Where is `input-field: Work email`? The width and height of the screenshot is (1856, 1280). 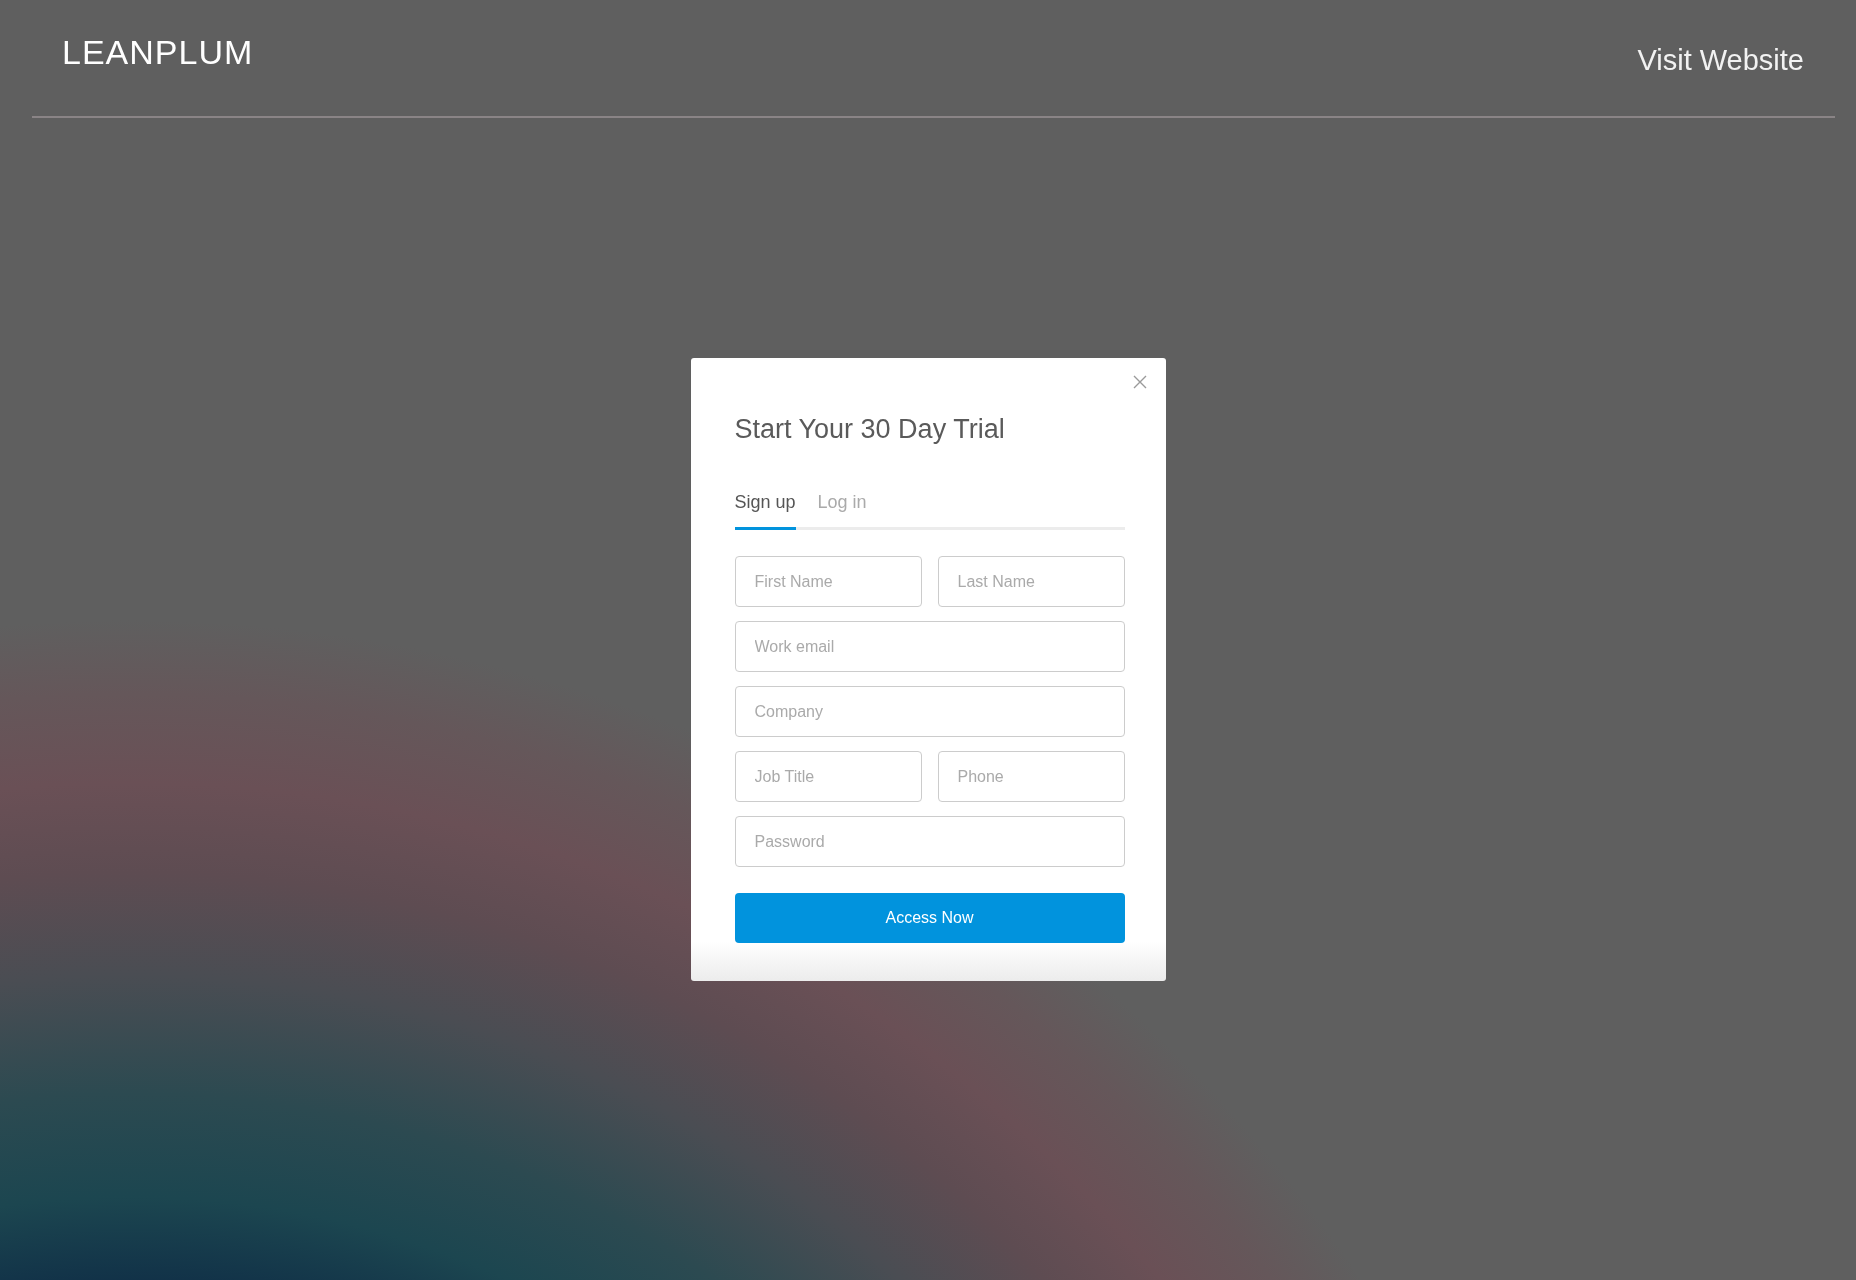 input-field: Work email is located at coordinates (929, 647).